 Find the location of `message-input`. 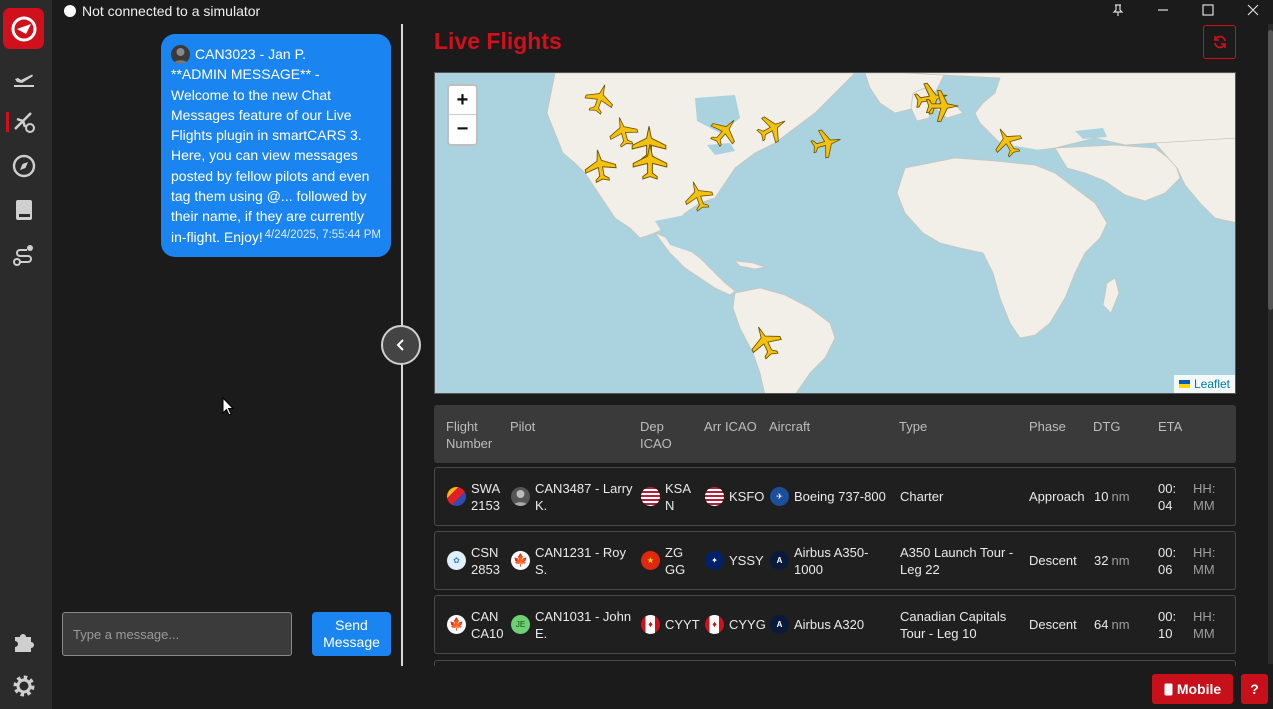

message-input is located at coordinates (177, 634).